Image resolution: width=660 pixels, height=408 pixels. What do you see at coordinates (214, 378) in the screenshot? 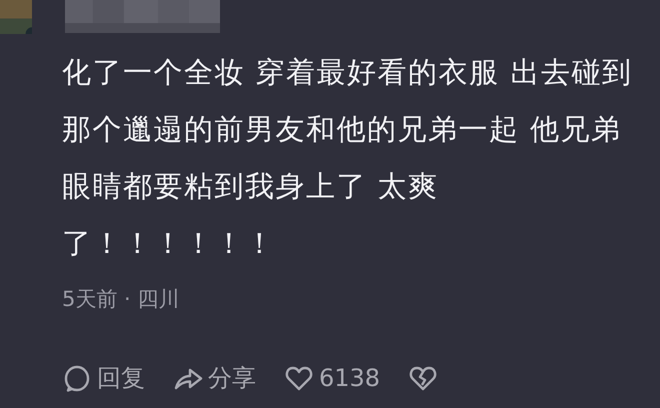
I see `share-button: 分享` at bounding box center [214, 378].